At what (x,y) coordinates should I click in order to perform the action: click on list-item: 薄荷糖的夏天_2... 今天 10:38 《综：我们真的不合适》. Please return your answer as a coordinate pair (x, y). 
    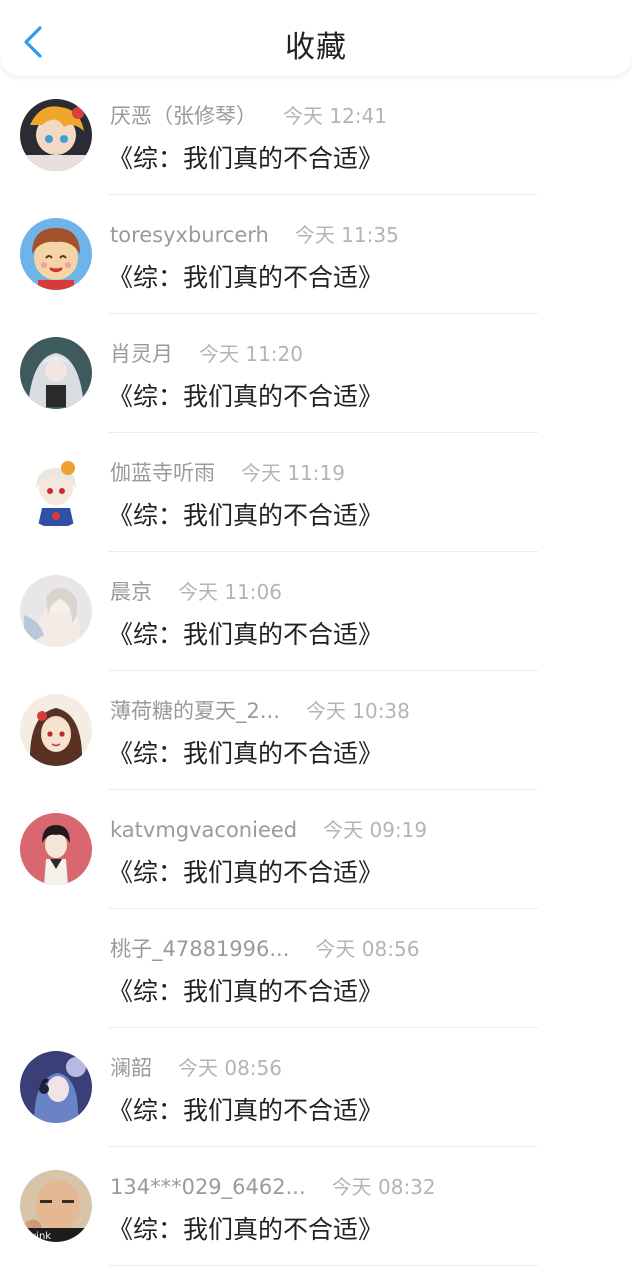
    Looking at the image, I should click on (316, 730).